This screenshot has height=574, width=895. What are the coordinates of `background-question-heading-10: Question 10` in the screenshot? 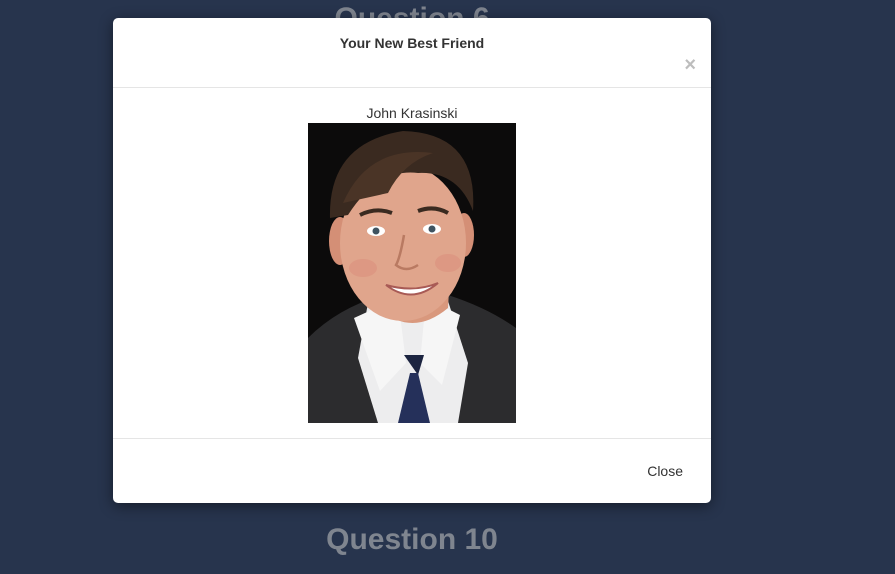 It's located at (412, 539).